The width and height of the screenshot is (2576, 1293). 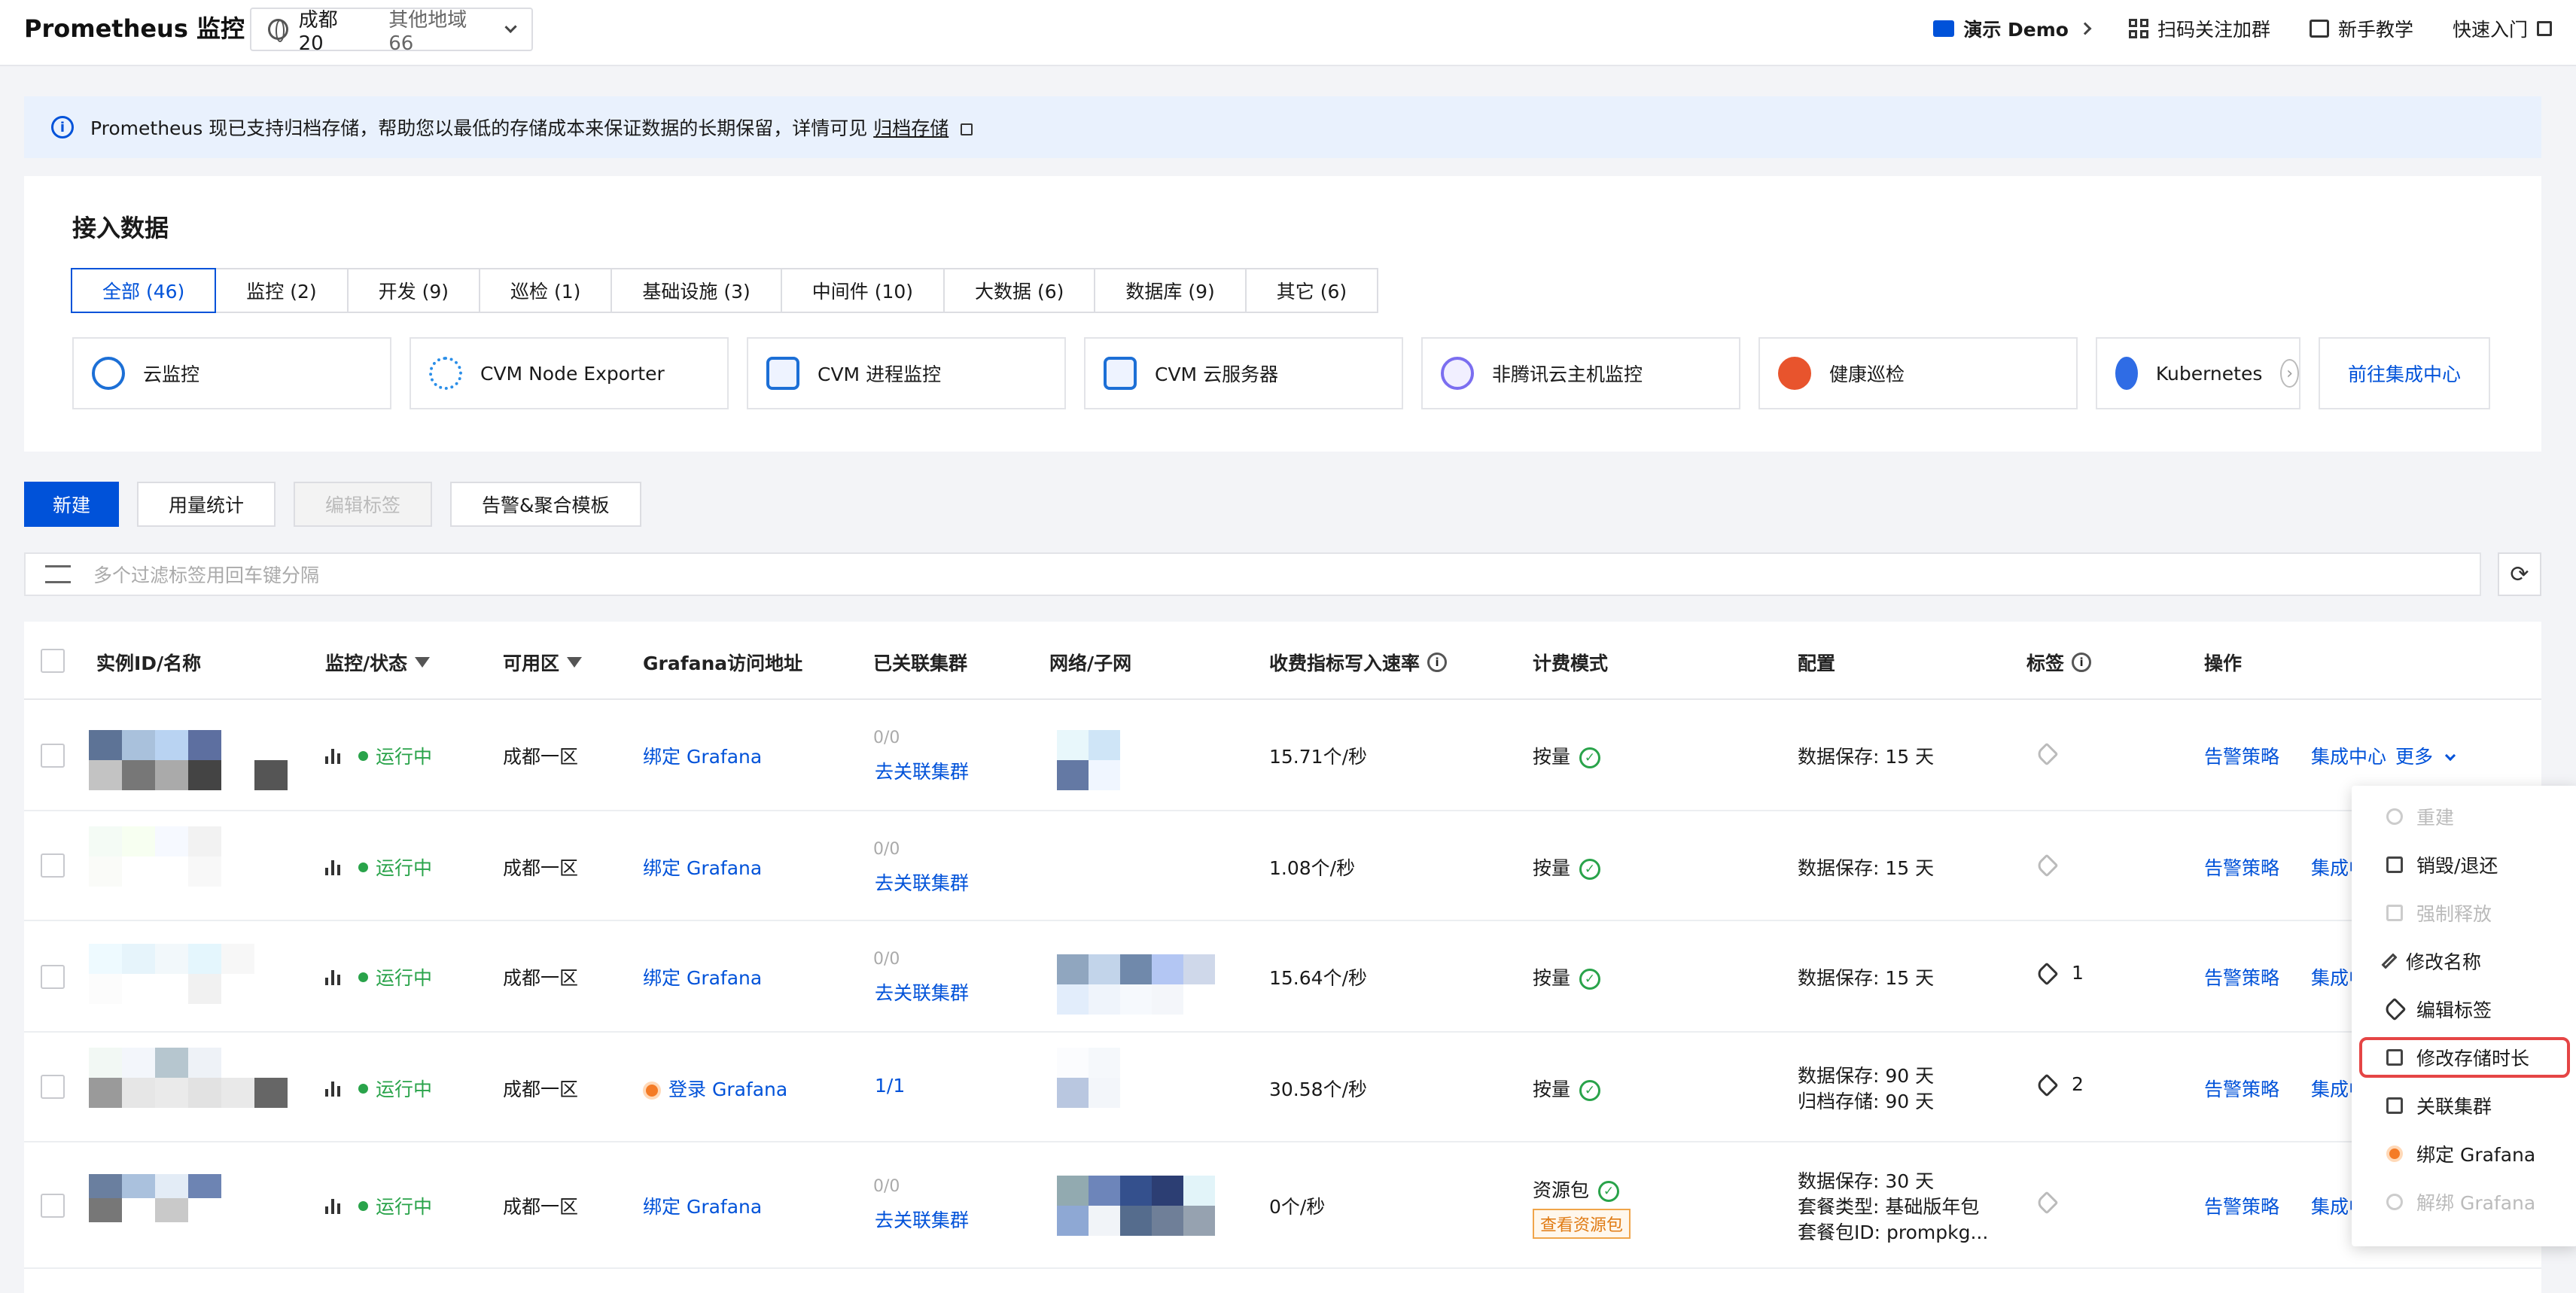 What do you see at coordinates (1171, 290) in the screenshot?
I see `tab-database: 数据库 (9)` at bounding box center [1171, 290].